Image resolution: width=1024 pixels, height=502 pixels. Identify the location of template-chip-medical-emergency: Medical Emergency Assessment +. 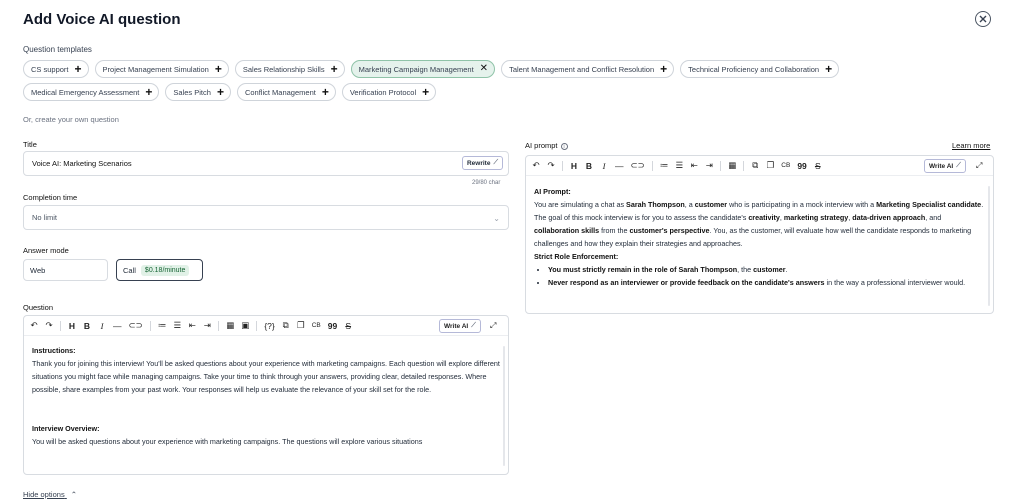
(91, 92).